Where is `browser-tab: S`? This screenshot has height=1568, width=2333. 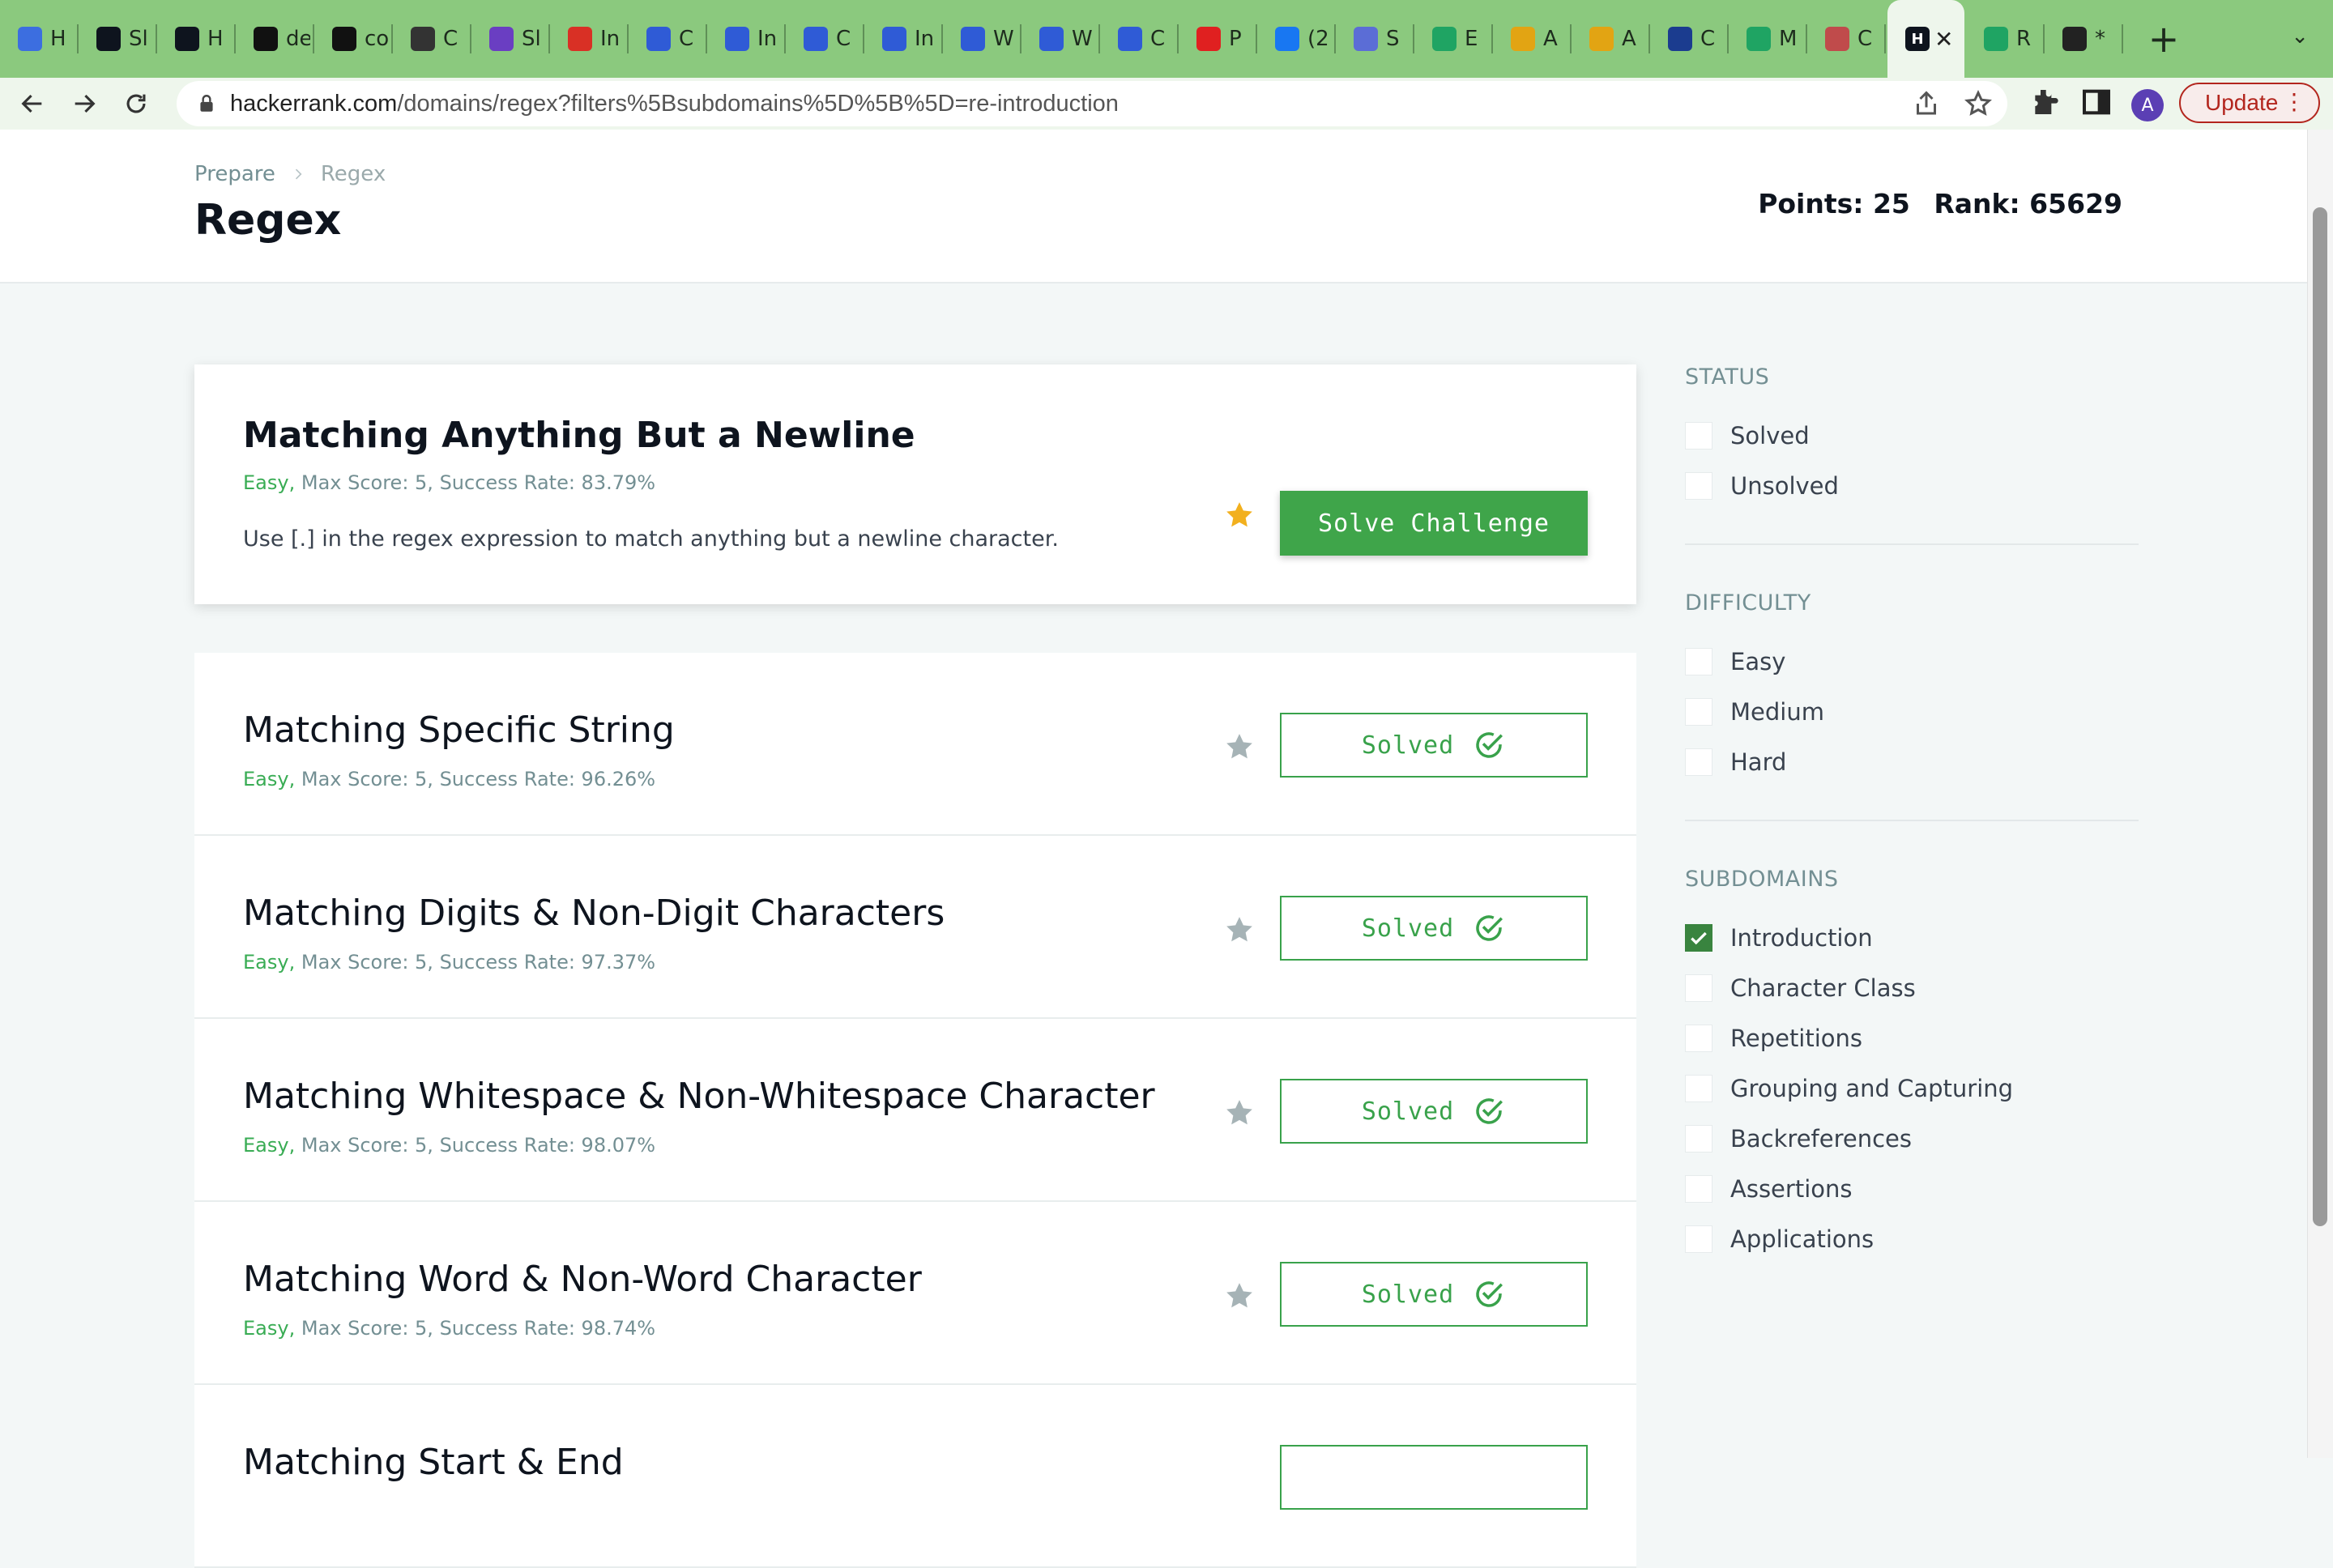 browser-tab: S is located at coordinates (1375, 39).